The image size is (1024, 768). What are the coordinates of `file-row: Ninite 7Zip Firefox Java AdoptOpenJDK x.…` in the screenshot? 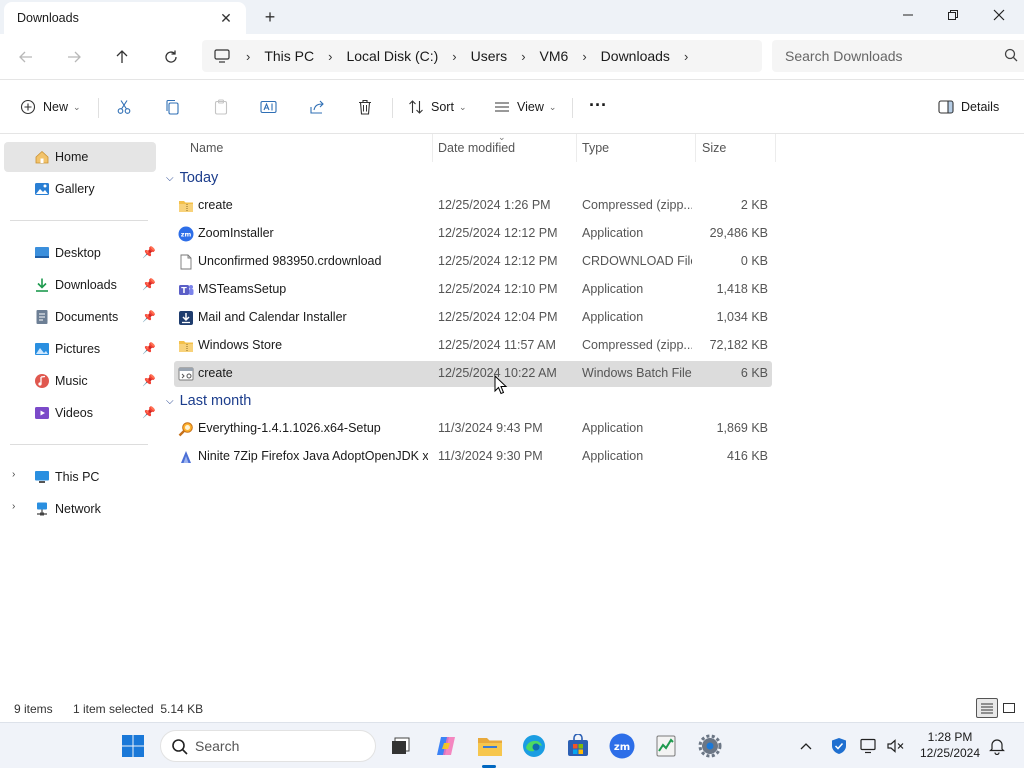 It's located at (473, 457).